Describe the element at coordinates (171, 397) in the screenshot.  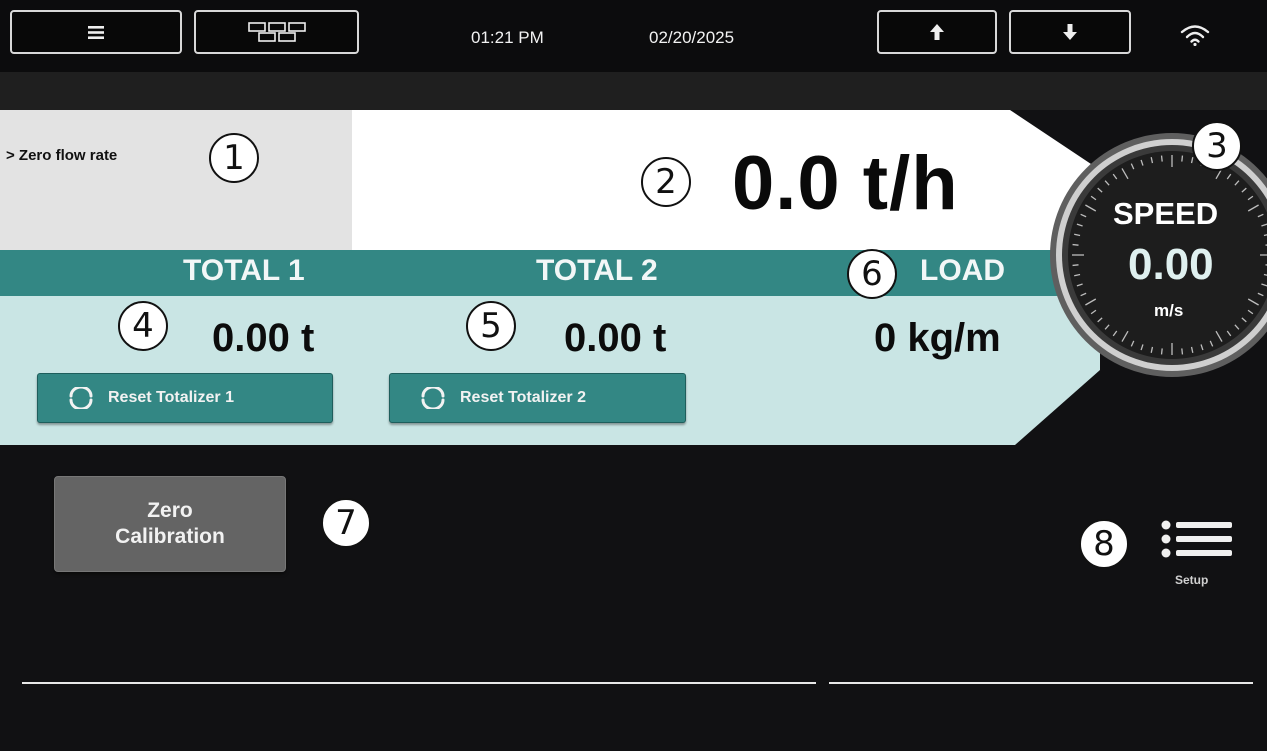
I see `reset-totalizer-1-label: Reset Totalizer 1` at that location.